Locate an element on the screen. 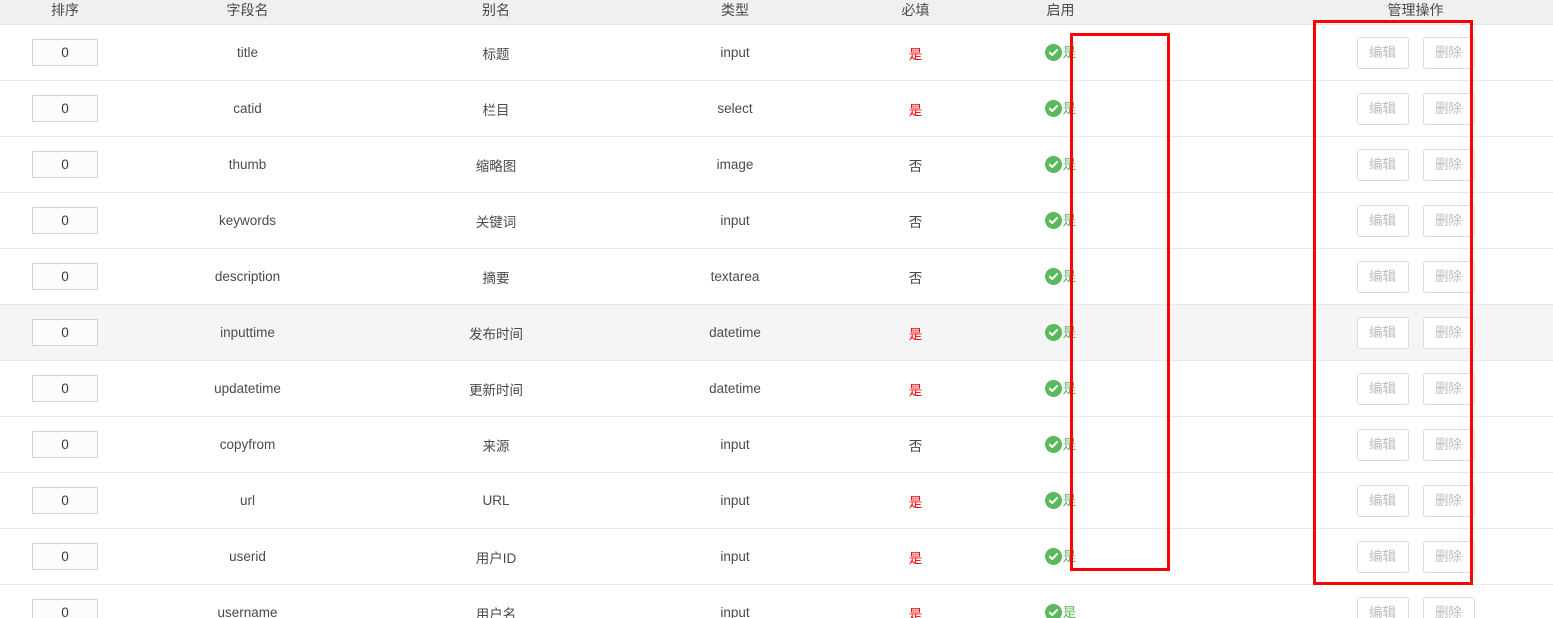 Image resolution: width=1553 pixels, height=618 pixels. table-row: updatetime更新时间datetime 是 是 编辑删除 is located at coordinates (776, 388).